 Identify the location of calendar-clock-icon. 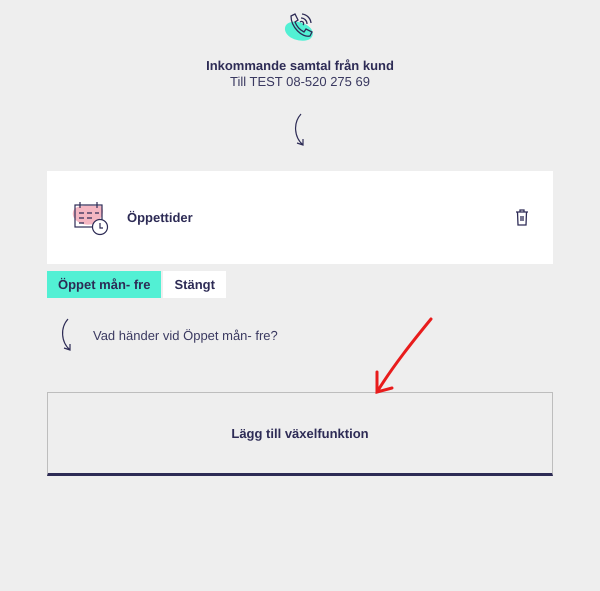
(91, 218).